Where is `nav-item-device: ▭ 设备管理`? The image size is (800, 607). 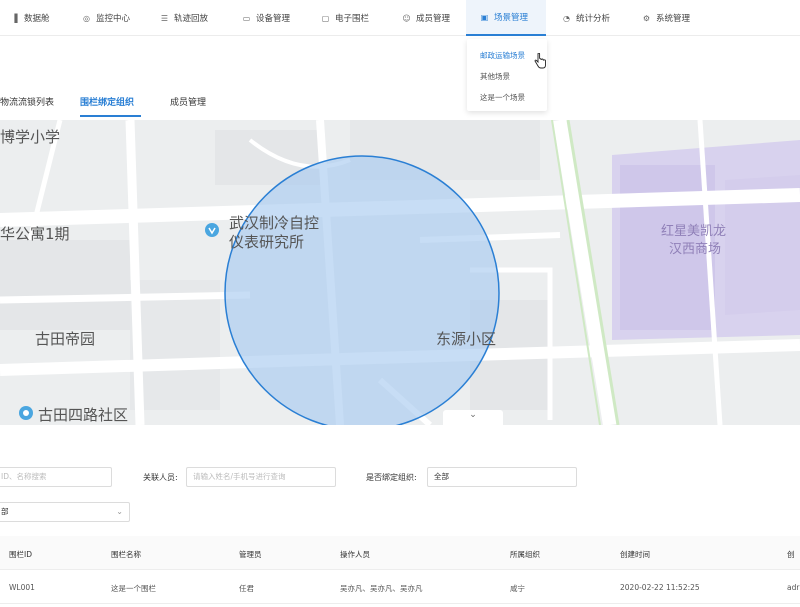 nav-item-device: ▭ 设备管理 is located at coordinates (266, 18).